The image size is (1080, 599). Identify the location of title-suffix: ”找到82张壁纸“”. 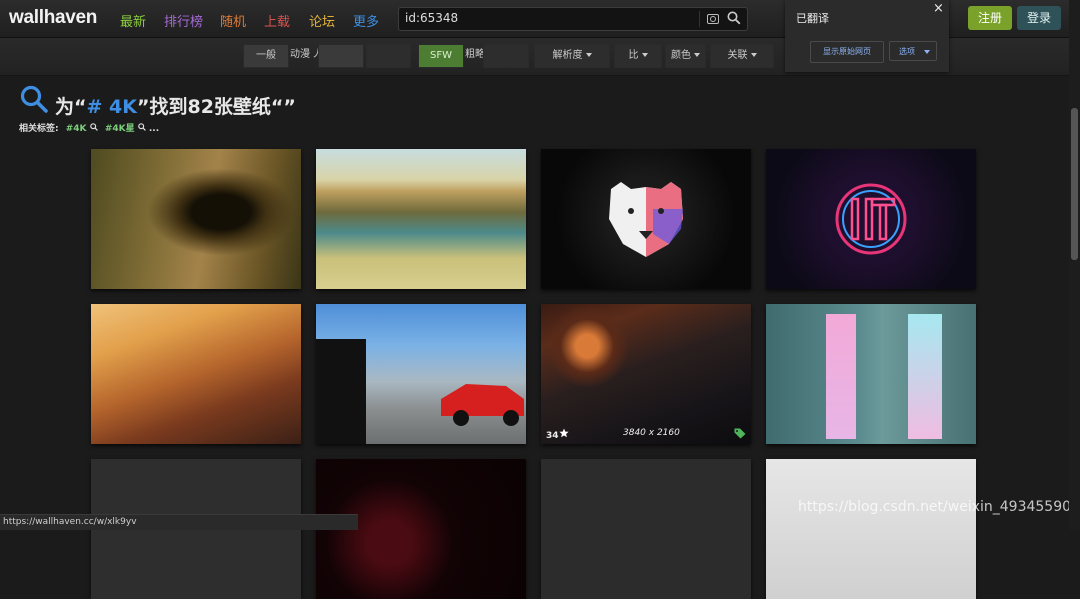
(216, 107).